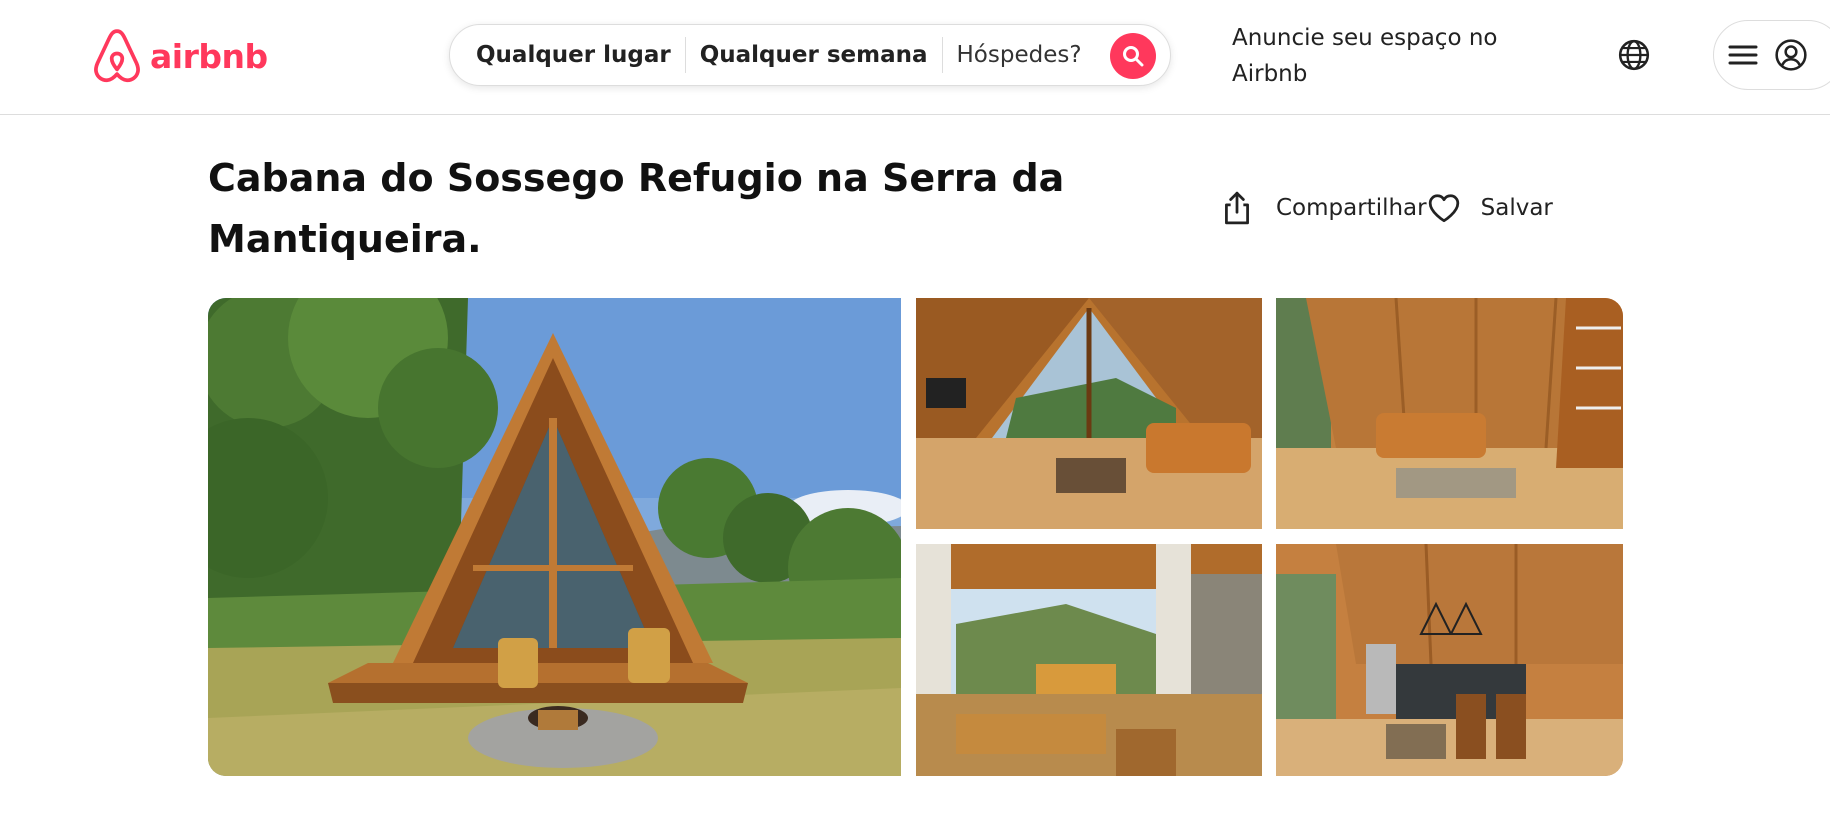 The height and width of the screenshot is (840, 1830). Describe the element at coordinates (1516, 208) in the screenshot. I see `save-label: Salvar` at that location.